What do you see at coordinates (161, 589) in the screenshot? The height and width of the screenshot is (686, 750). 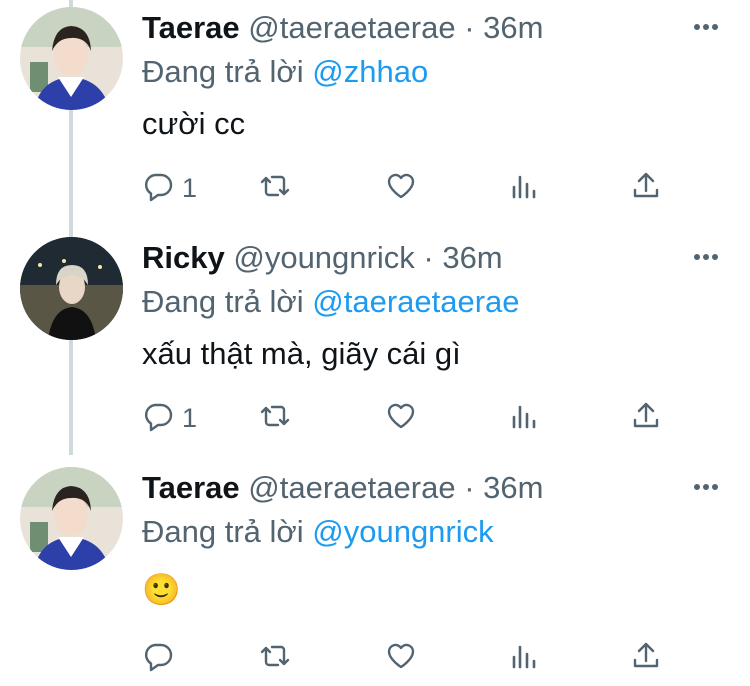 I see `tweet-text: 🙂` at bounding box center [161, 589].